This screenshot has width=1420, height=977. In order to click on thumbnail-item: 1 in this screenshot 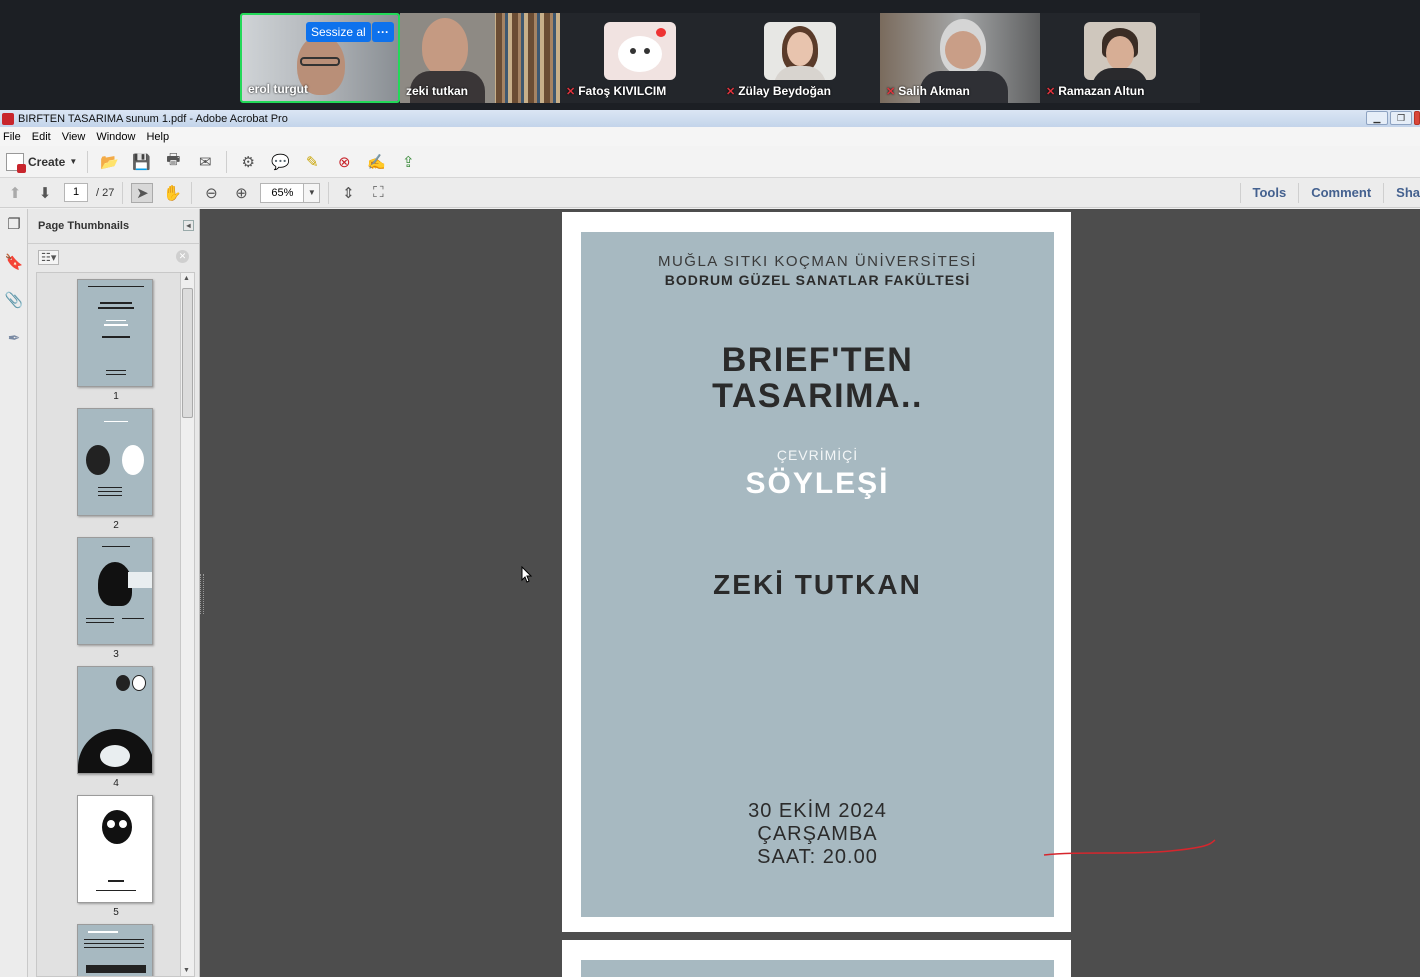, I will do `click(116, 340)`.